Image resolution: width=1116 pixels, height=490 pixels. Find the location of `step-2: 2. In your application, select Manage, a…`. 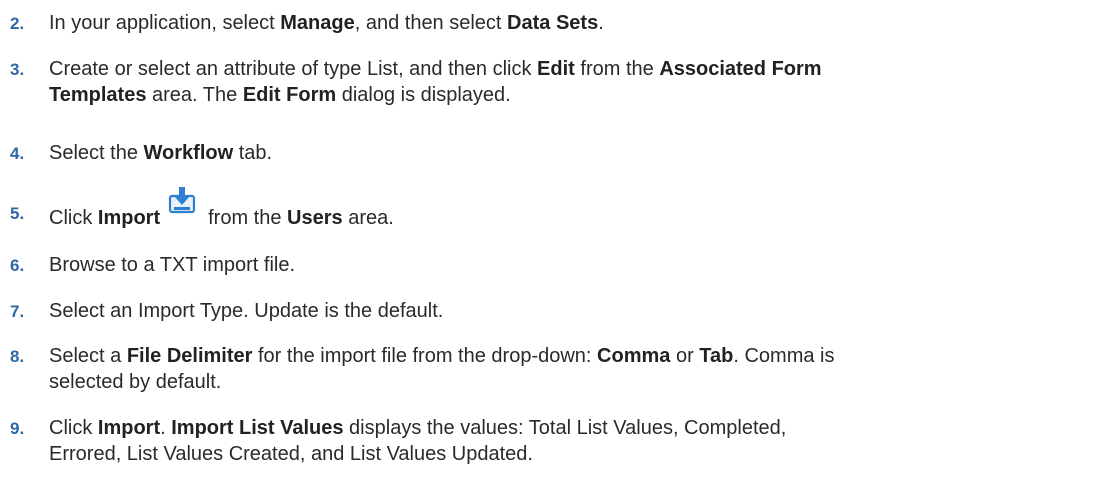

step-2: 2. In your application, select Manage, a… is located at coordinates (558, 23).